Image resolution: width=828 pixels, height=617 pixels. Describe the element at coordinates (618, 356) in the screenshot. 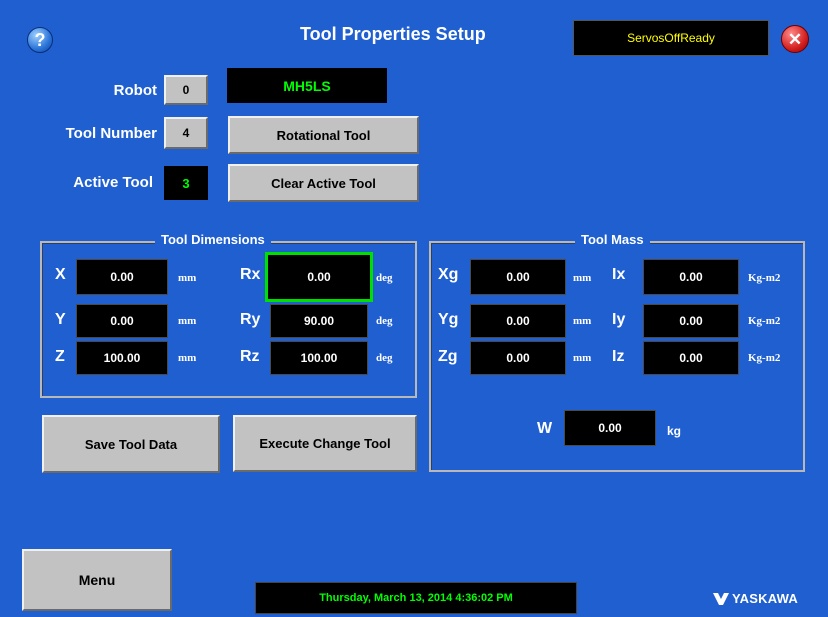

I see `axis-iz-label: Iz` at that location.